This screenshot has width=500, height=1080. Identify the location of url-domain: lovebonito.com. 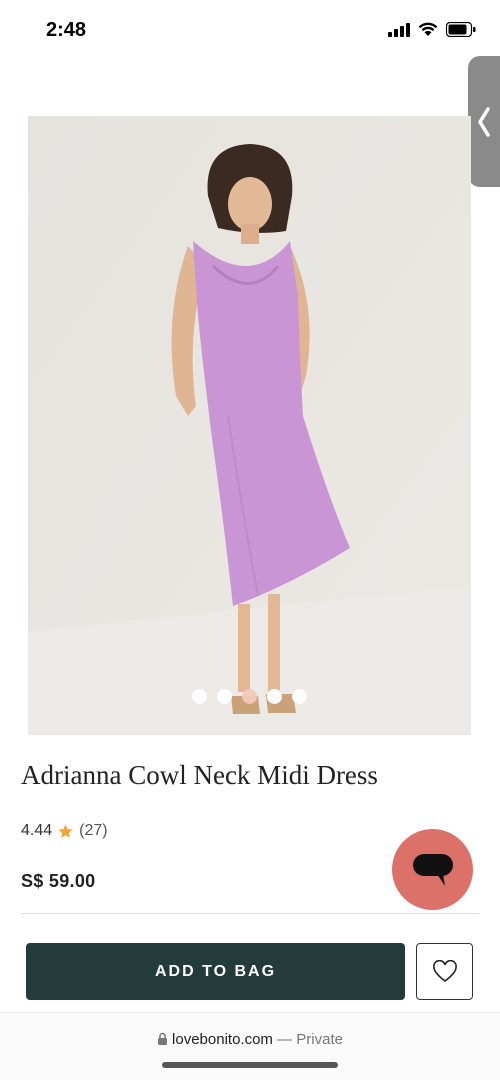
(222, 1039).